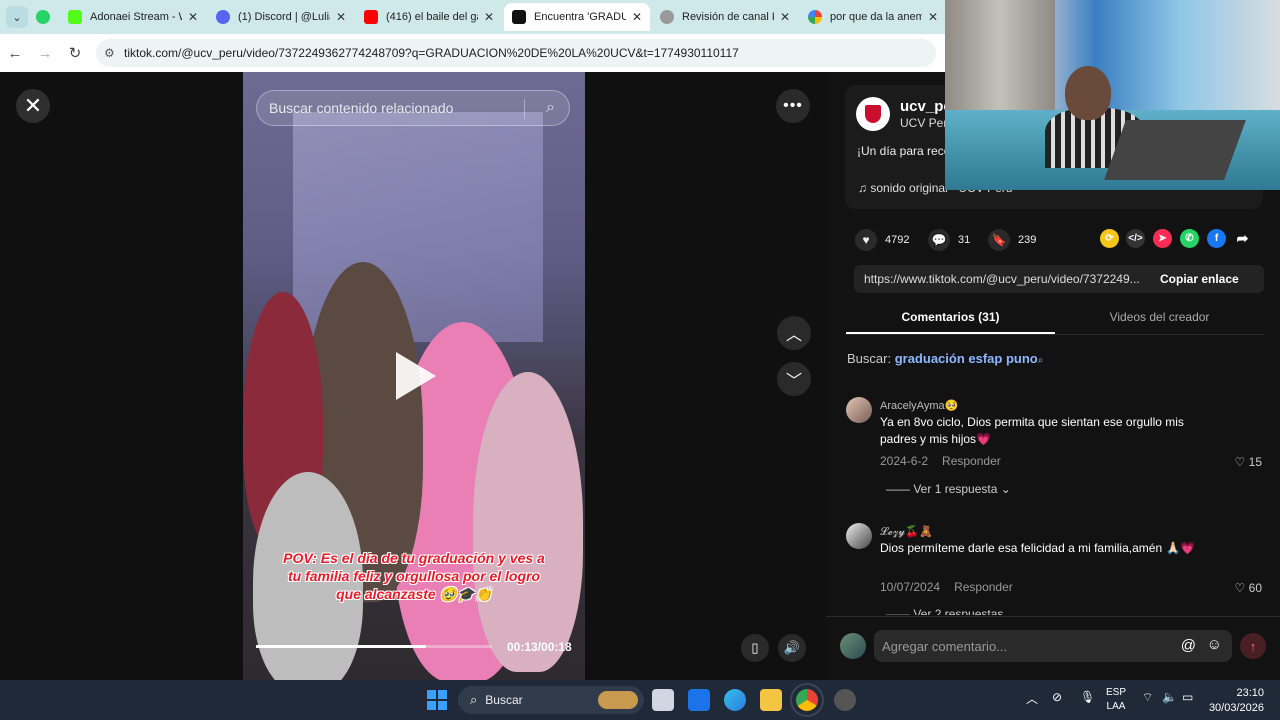 The image size is (1280, 720). I want to click on search-suggestion-query: graduación esfap puno, so click(966, 358).